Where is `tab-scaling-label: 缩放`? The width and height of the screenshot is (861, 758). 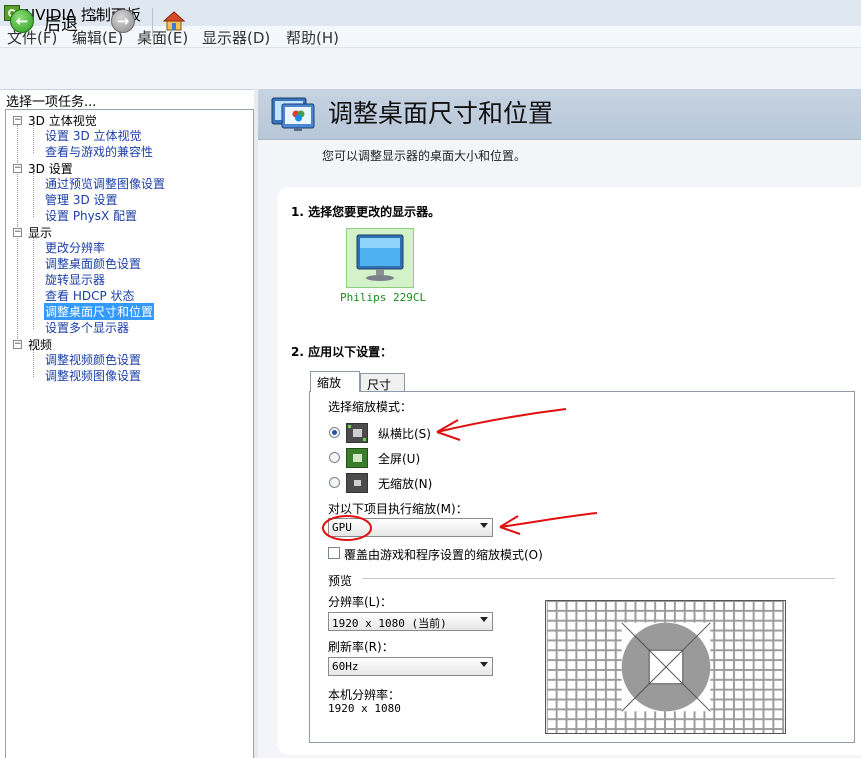
tab-scaling-label: 缩放 is located at coordinates (329, 383).